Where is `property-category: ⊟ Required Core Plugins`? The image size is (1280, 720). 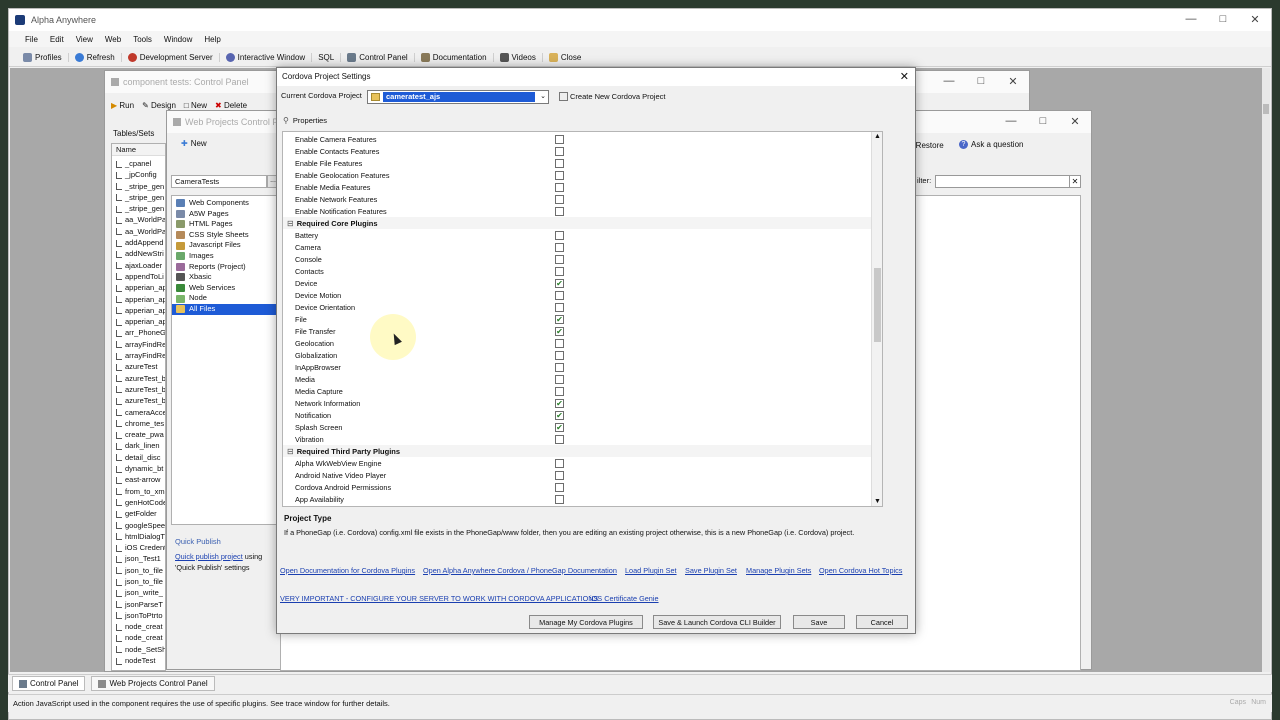 property-category: ⊟ Required Core Plugins is located at coordinates (577, 223).